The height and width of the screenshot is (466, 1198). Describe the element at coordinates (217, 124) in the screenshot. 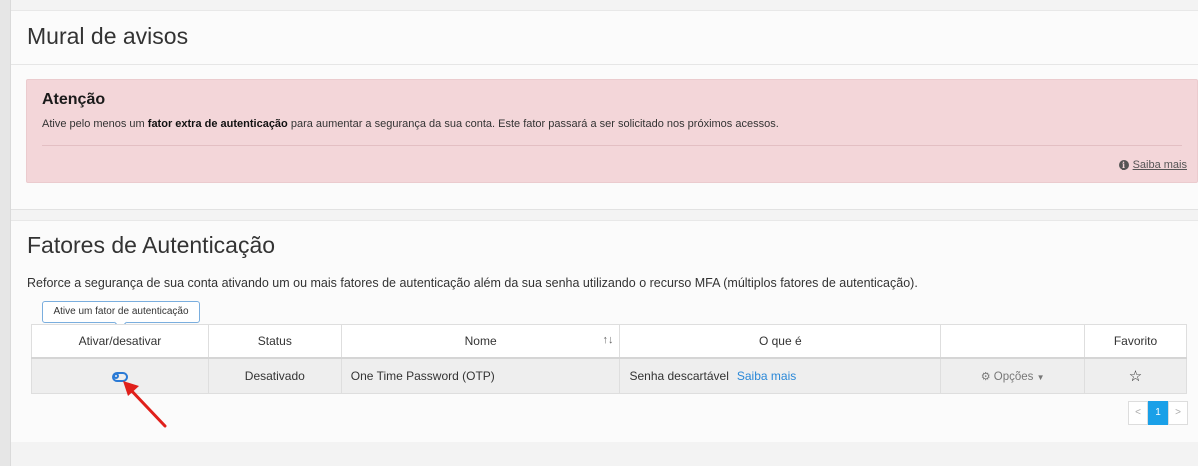

I see `alert-message-bold: fator extra de autenticação` at that location.